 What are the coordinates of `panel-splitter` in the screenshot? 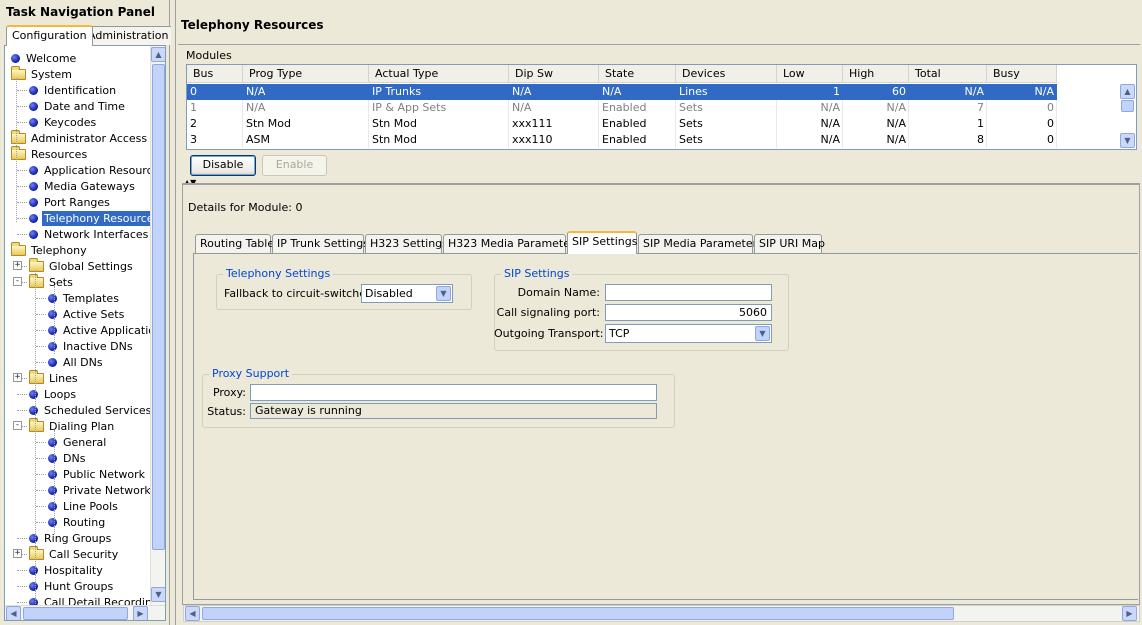 It's located at (173, 312).